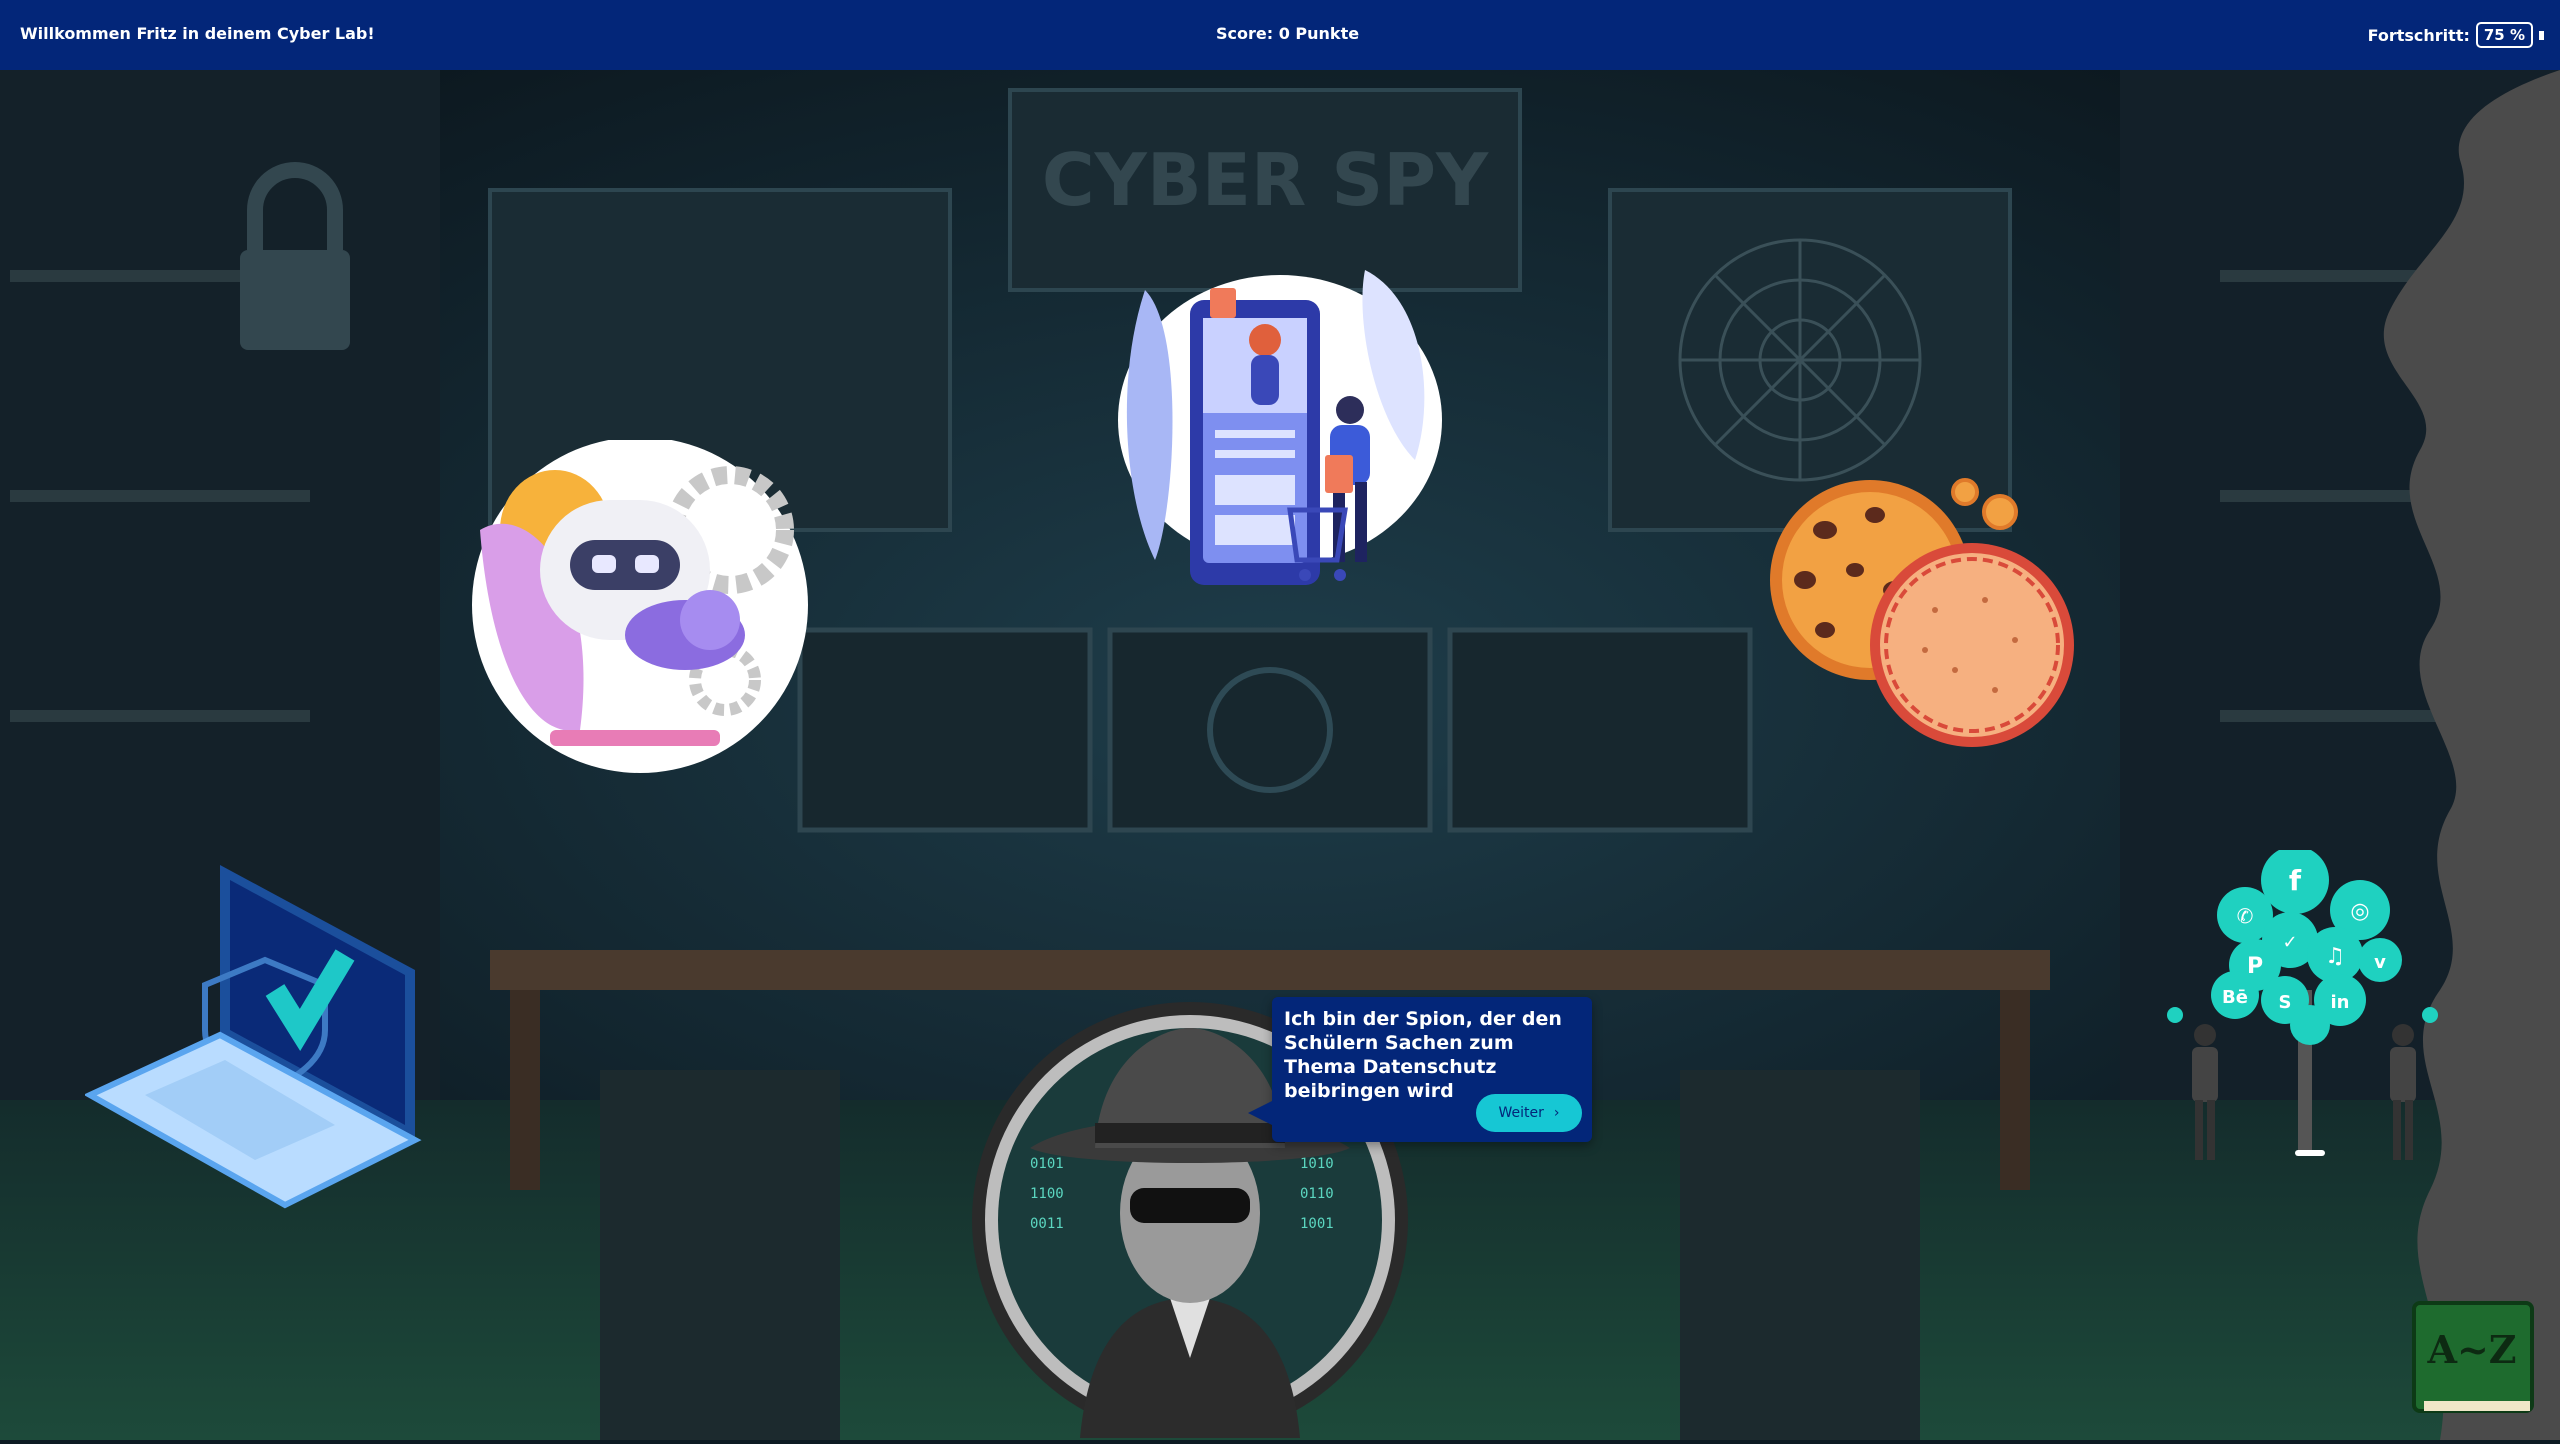 The height and width of the screenshot is (1444, 2560). I want to click on weiter-label: Weiter, so click(1521, 1113).